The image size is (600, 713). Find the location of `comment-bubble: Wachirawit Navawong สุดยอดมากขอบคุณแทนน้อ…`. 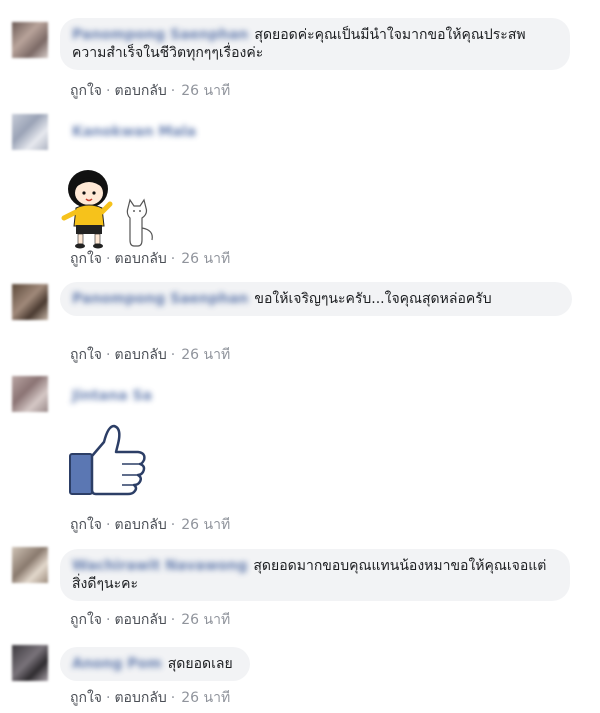

comment-bubble: Wachirawit Navawong สุดยอดมากขอบคุณแทนน้อ… is located at coordinates (315, 575).